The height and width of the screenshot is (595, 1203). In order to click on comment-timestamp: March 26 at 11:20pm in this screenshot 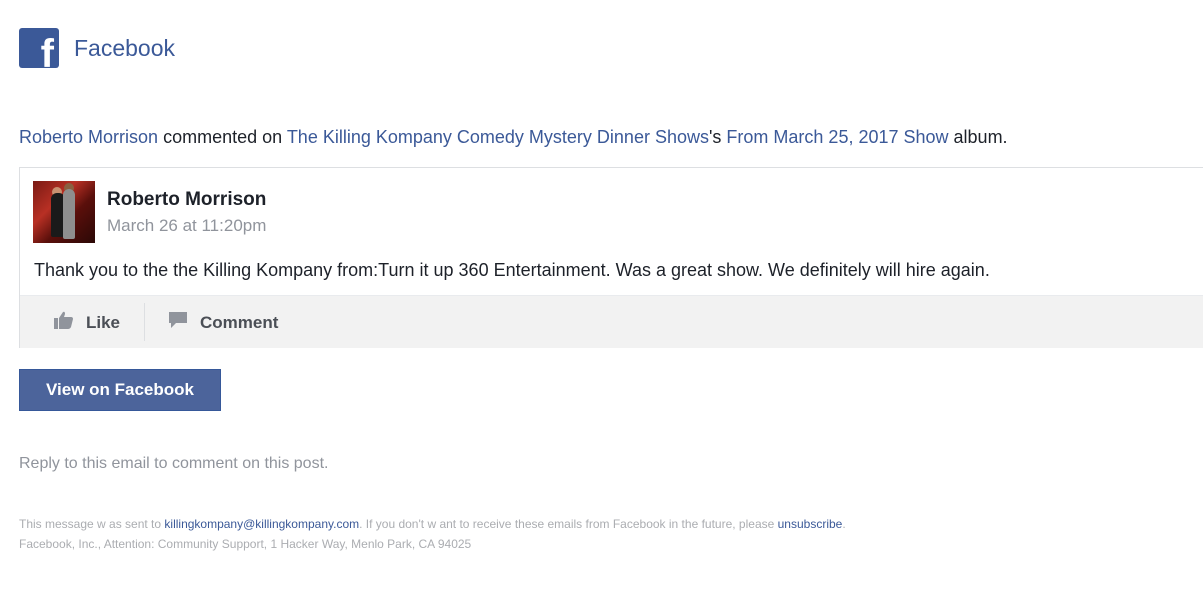, I will do `click(186, 226)`.